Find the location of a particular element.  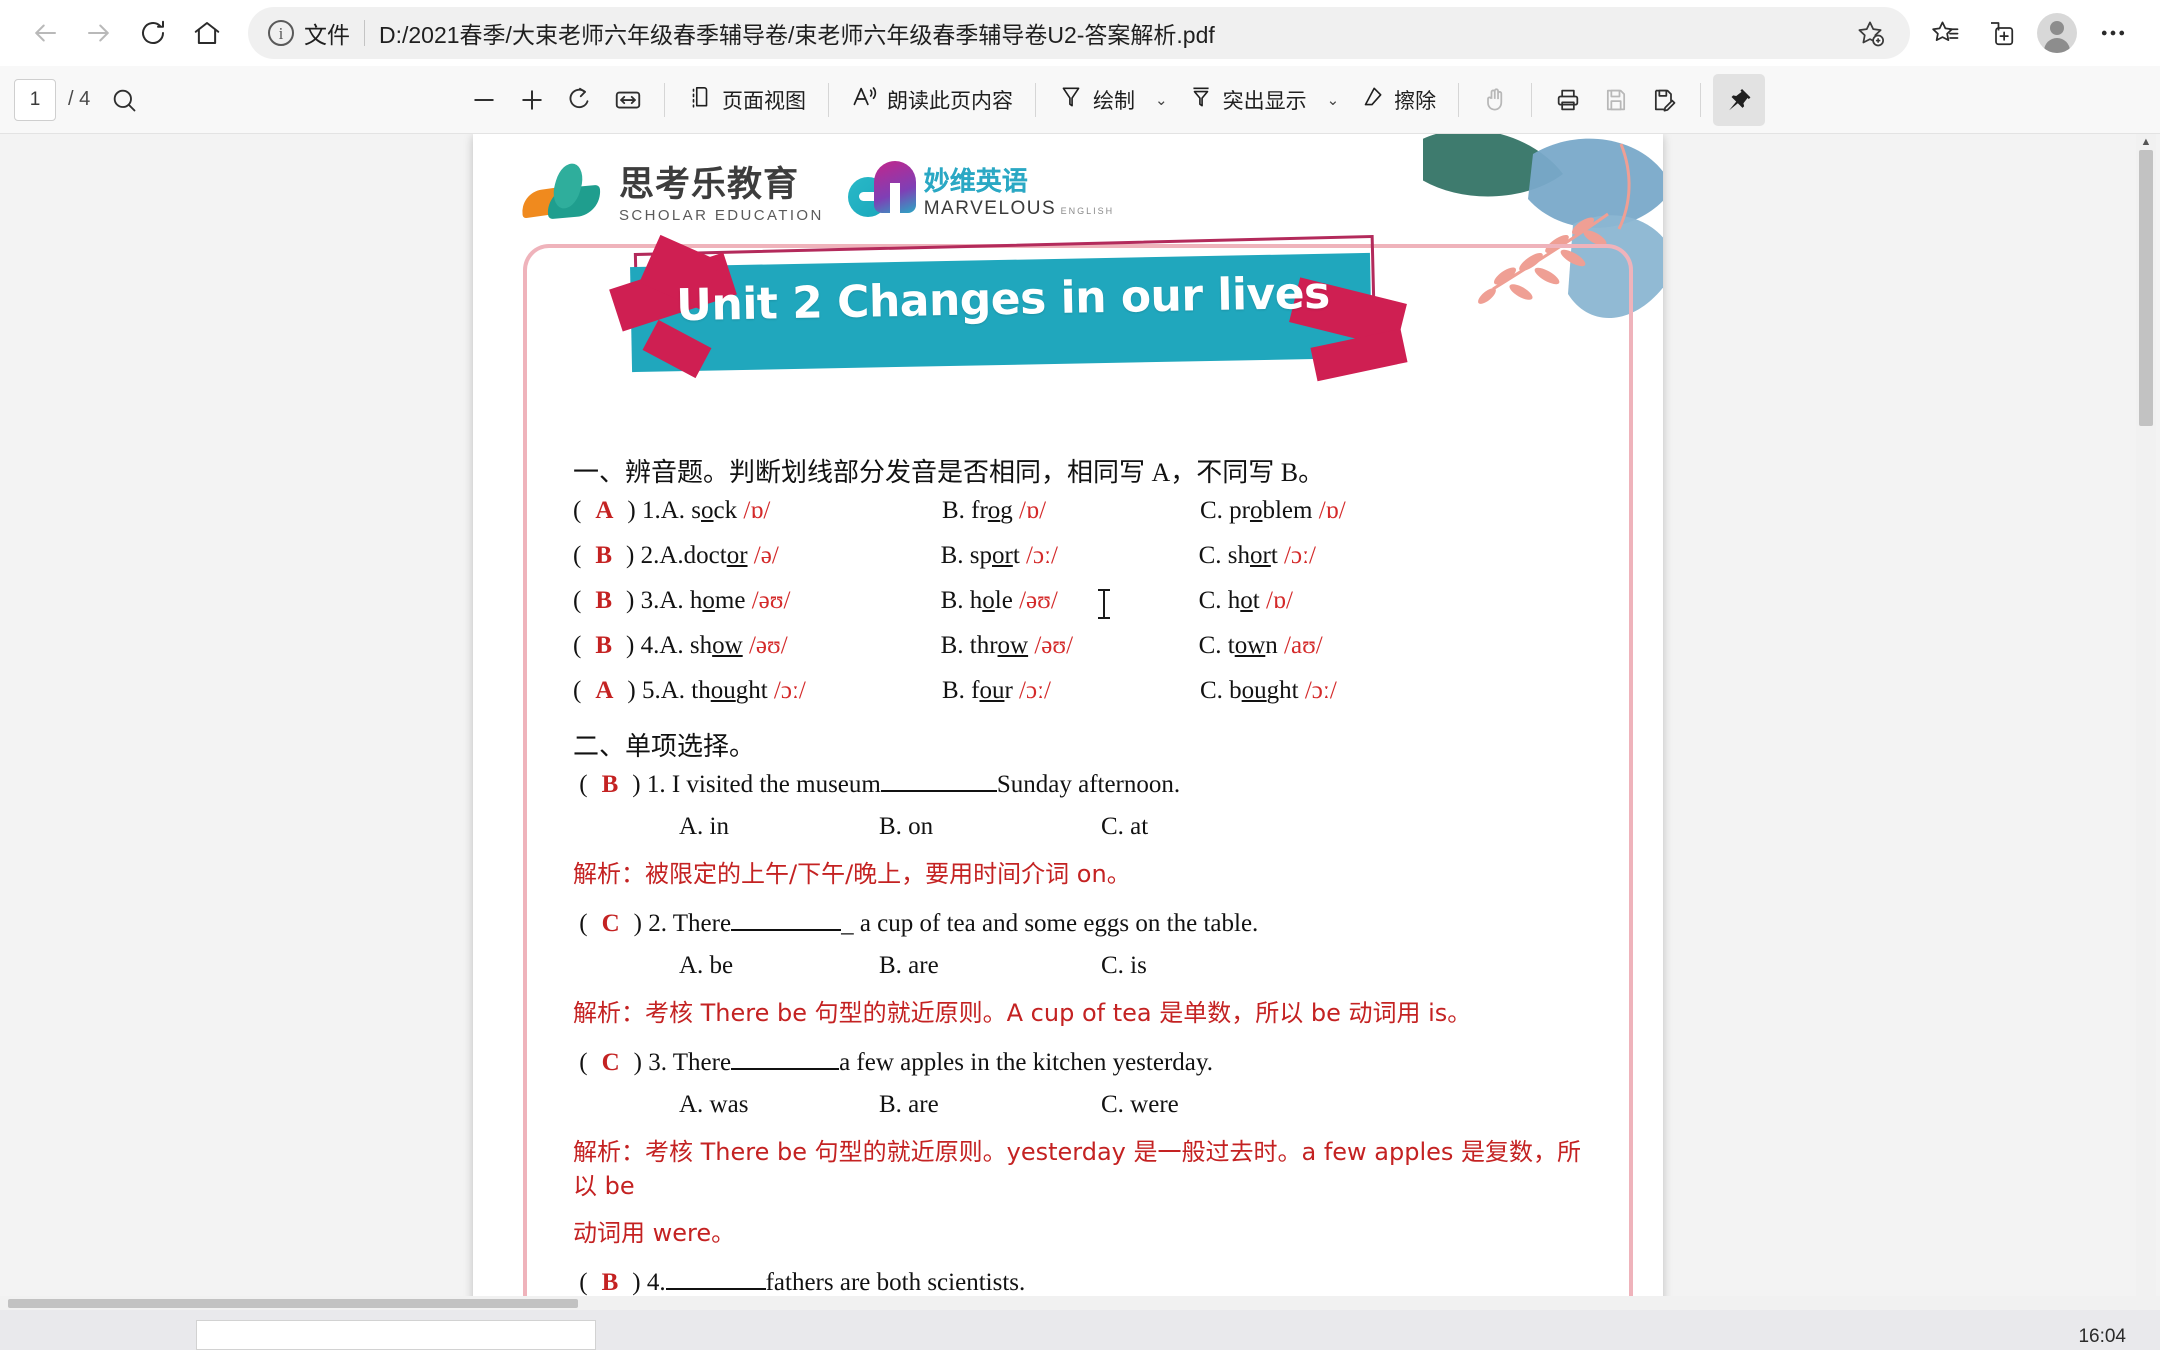

rotate-icon is located at coordinates (580, 100).